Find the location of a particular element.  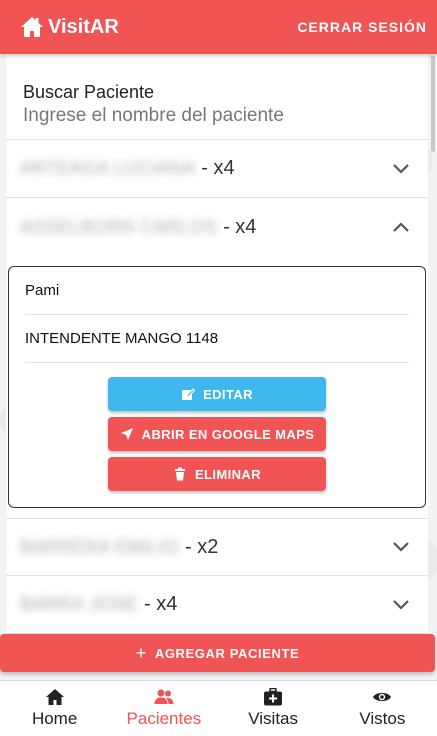

patient-row: BARRA JOSE - x4 is located at coordinates (217, 605).